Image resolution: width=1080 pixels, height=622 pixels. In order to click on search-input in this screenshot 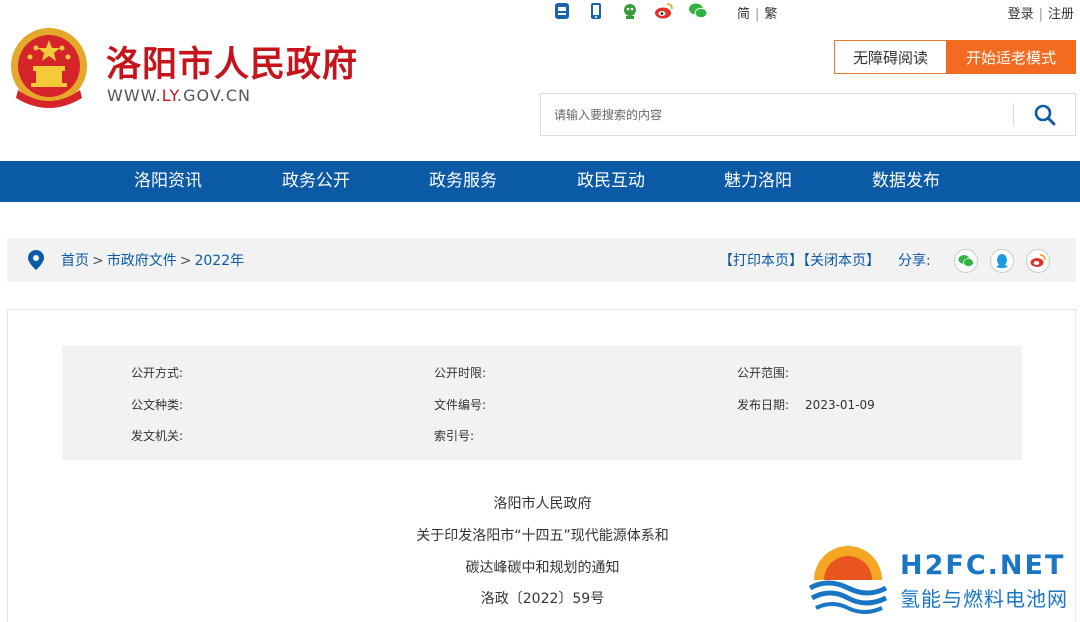, I will do `click(776, 114)`.